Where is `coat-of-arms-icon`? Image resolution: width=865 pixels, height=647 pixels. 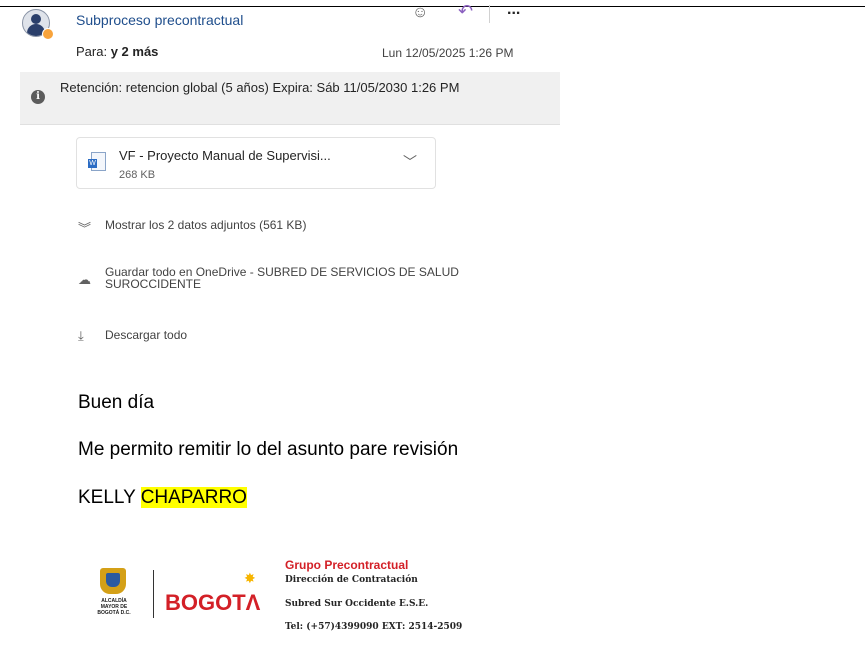 coat-of-arms-icon is located at coordinates (113, 581).